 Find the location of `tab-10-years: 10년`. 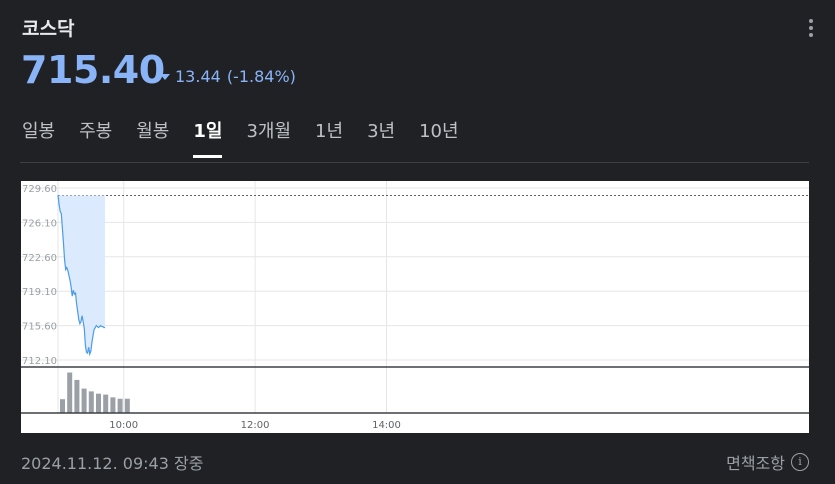

tab-10-years: 10년 is located at coordinates (438, 130).